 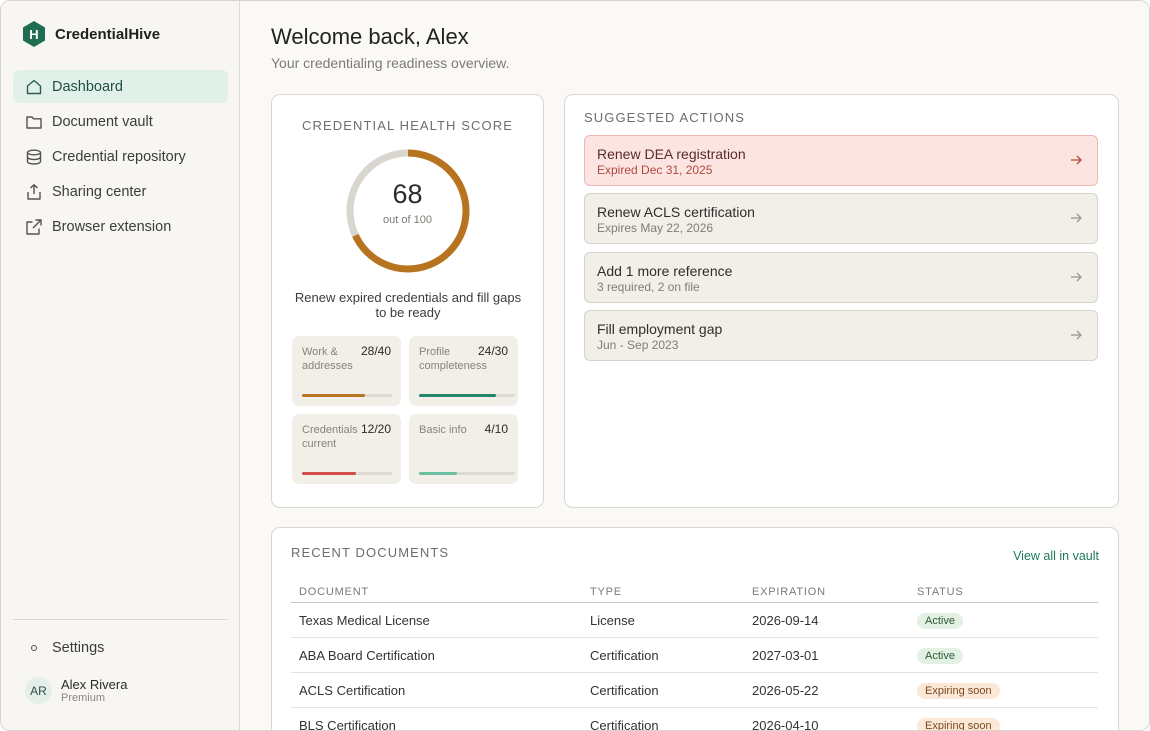 I want to click on action-title: Add 1 more reference, so click(x=665, y=271).